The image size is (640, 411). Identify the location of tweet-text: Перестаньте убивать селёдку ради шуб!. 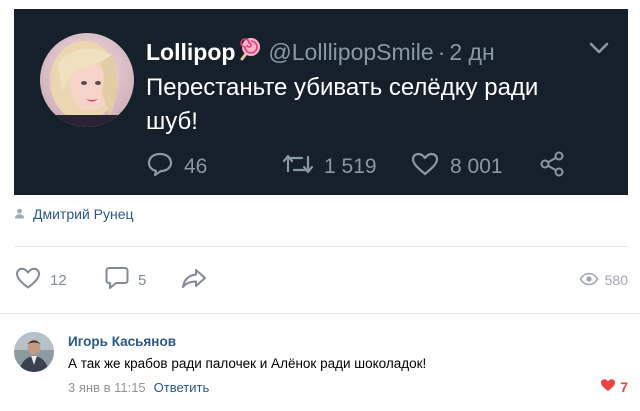
(342, 104).